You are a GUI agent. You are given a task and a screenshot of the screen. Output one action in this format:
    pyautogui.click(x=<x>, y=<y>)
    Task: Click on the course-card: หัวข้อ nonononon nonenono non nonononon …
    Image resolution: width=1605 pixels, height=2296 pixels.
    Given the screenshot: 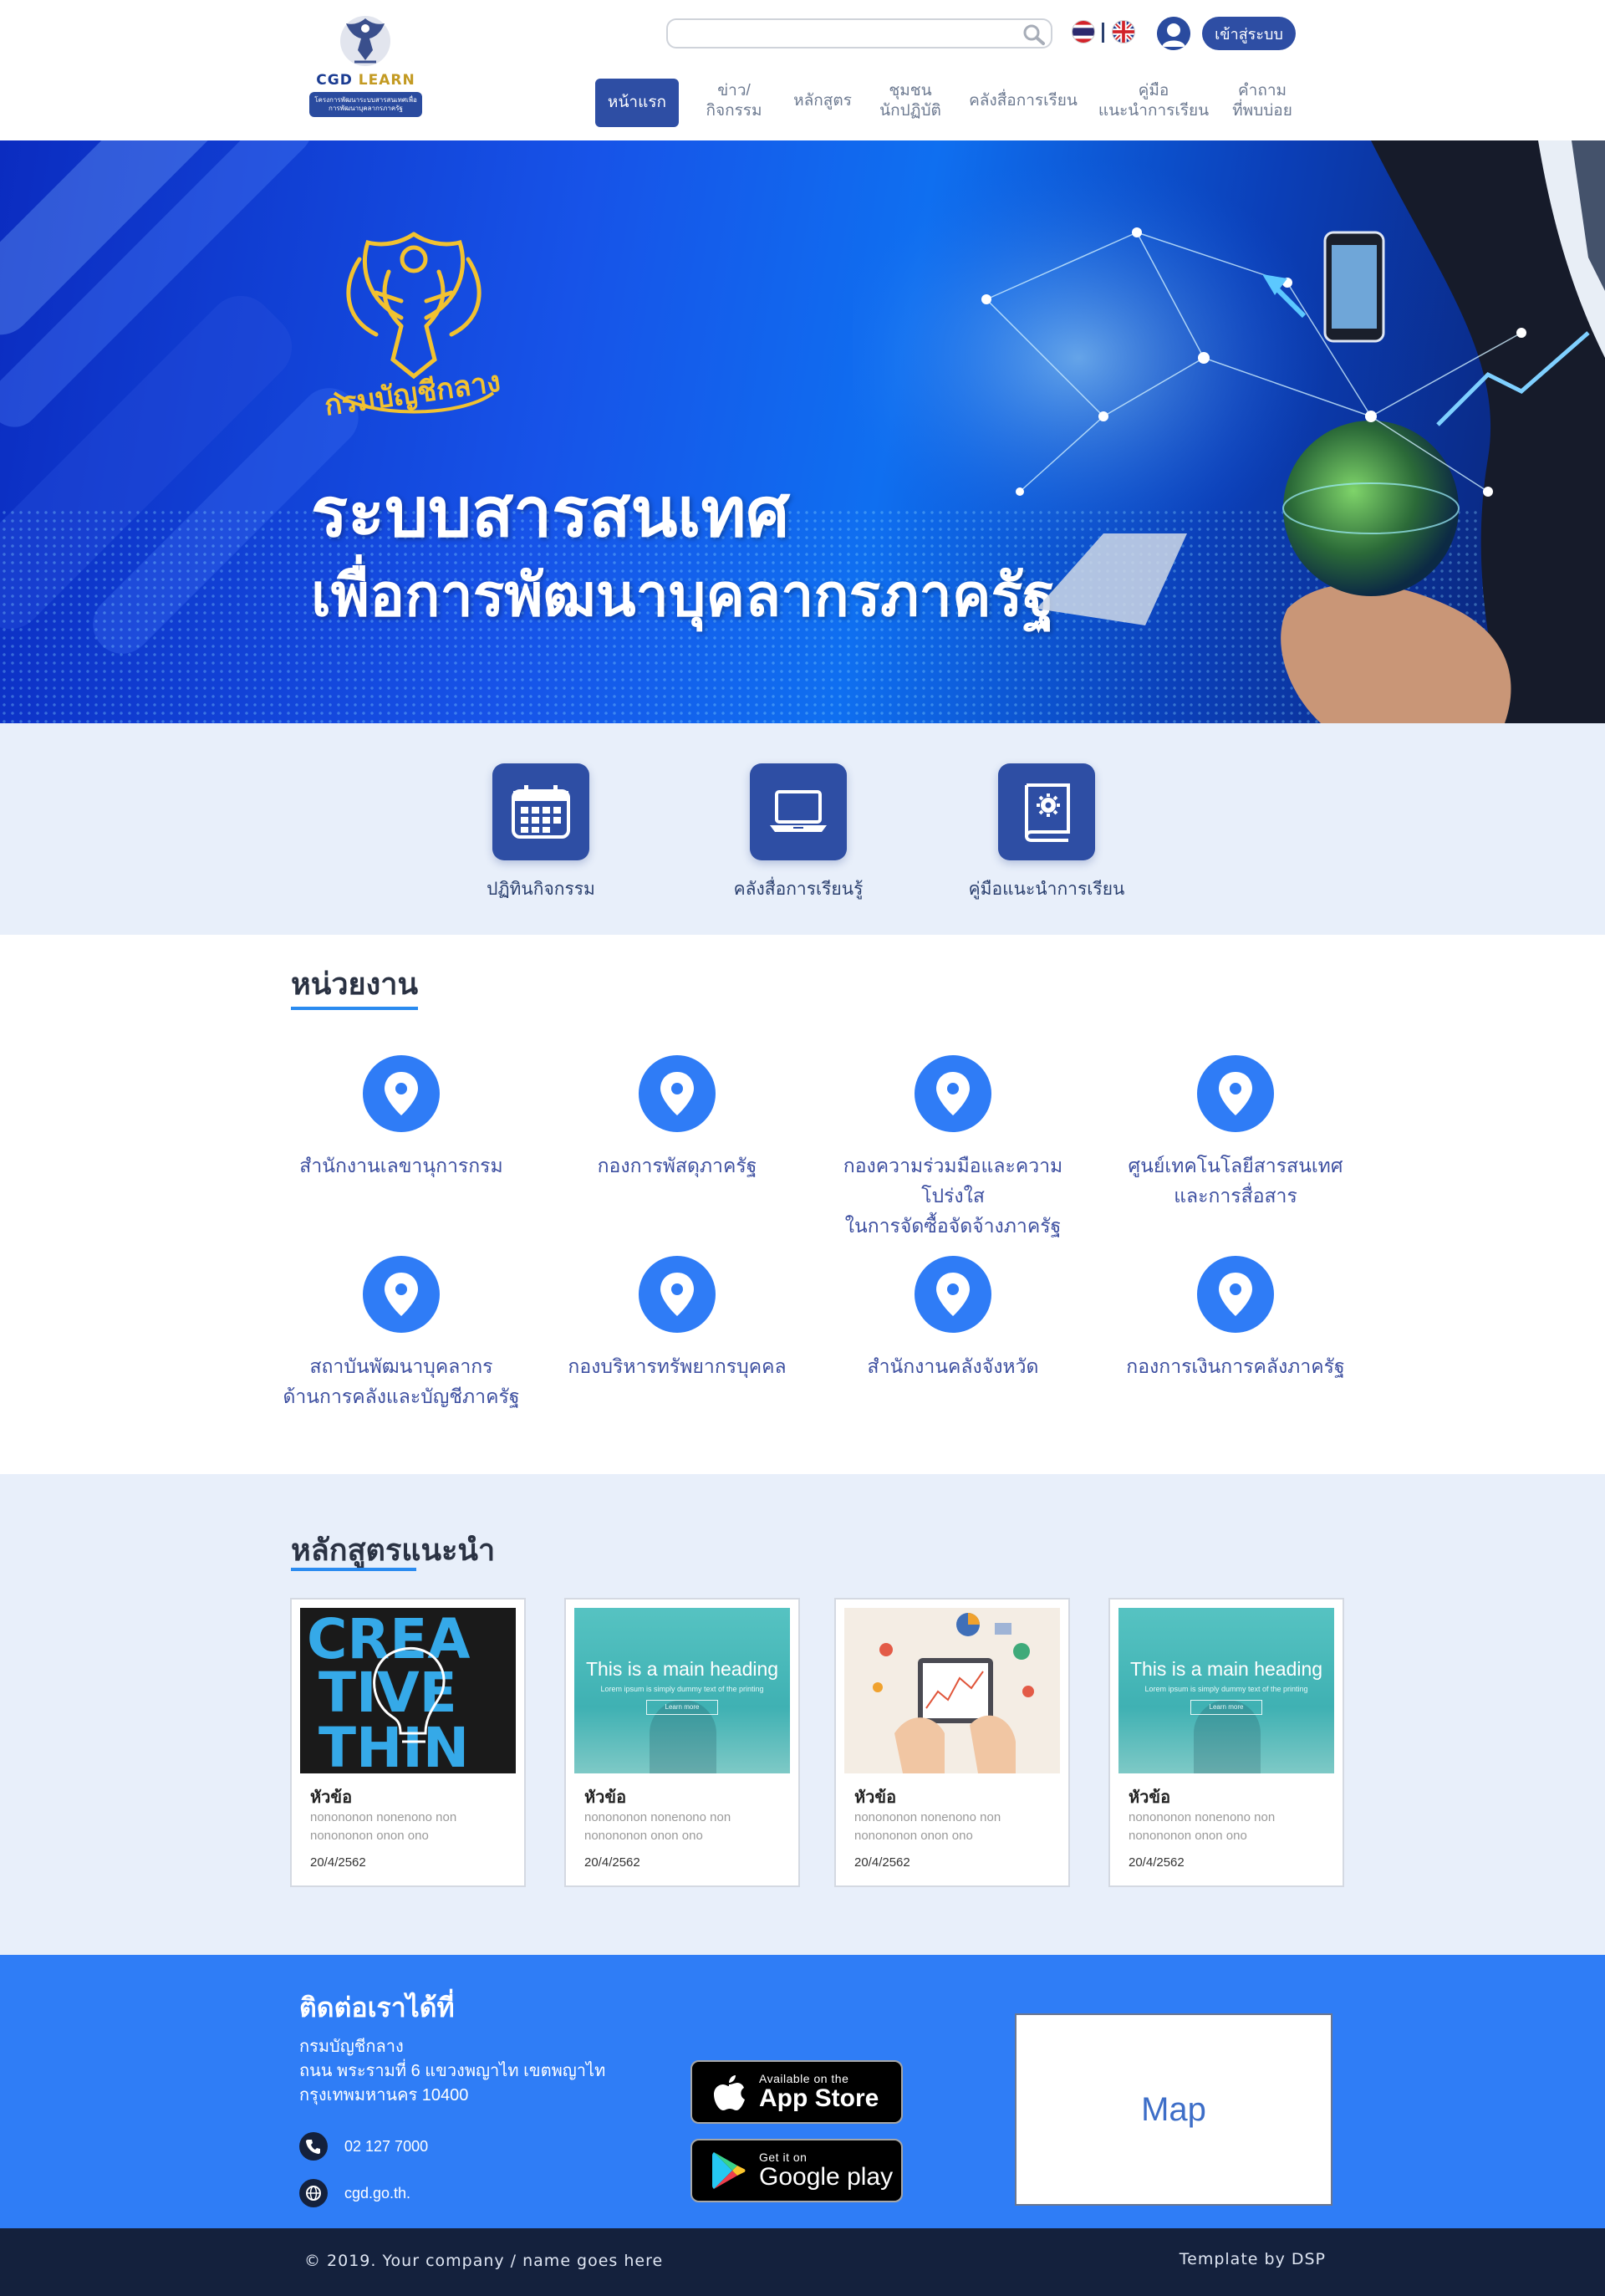 What is the action you would take?
    pyautogui.click(x=952, y=1742)
    